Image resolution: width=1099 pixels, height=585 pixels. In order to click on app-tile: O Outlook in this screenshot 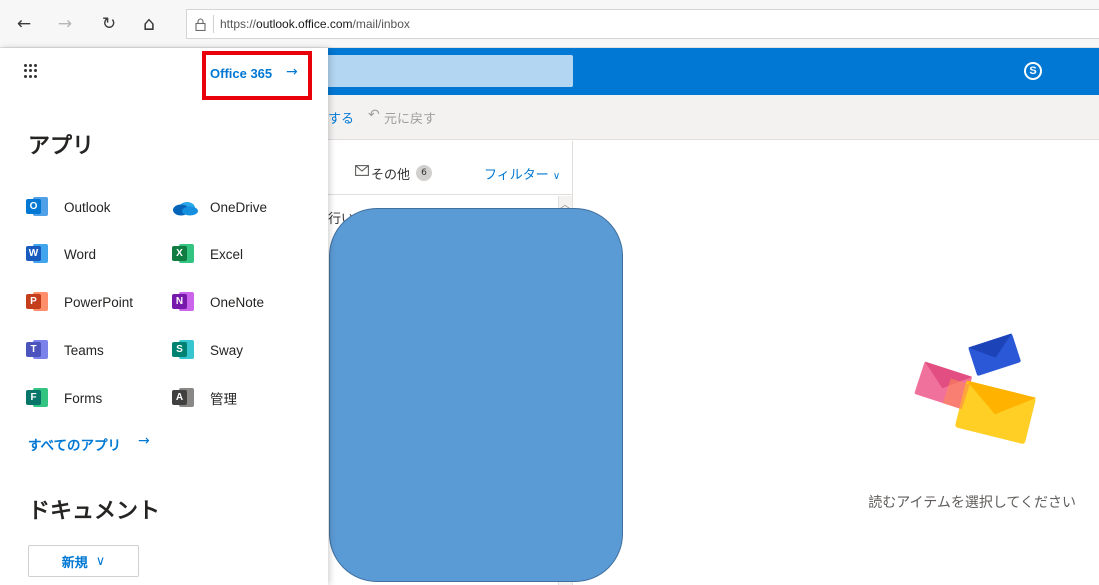, I will do `click(68, 207)`.